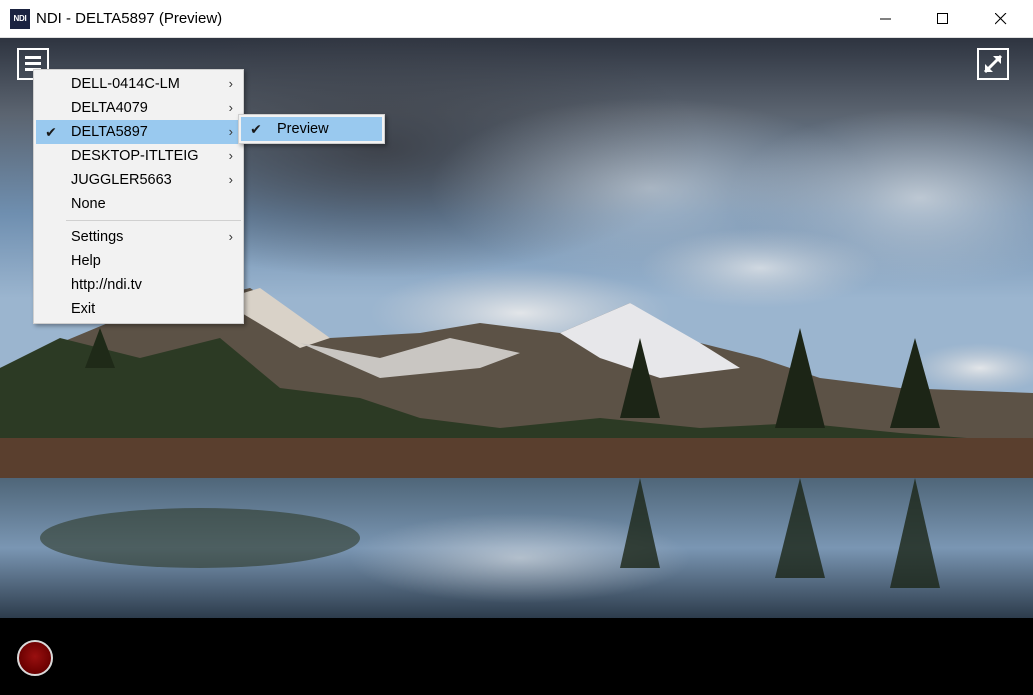  Describe the element at coordinates (35, 658) in the screenshot. I see `record-button` at that location.